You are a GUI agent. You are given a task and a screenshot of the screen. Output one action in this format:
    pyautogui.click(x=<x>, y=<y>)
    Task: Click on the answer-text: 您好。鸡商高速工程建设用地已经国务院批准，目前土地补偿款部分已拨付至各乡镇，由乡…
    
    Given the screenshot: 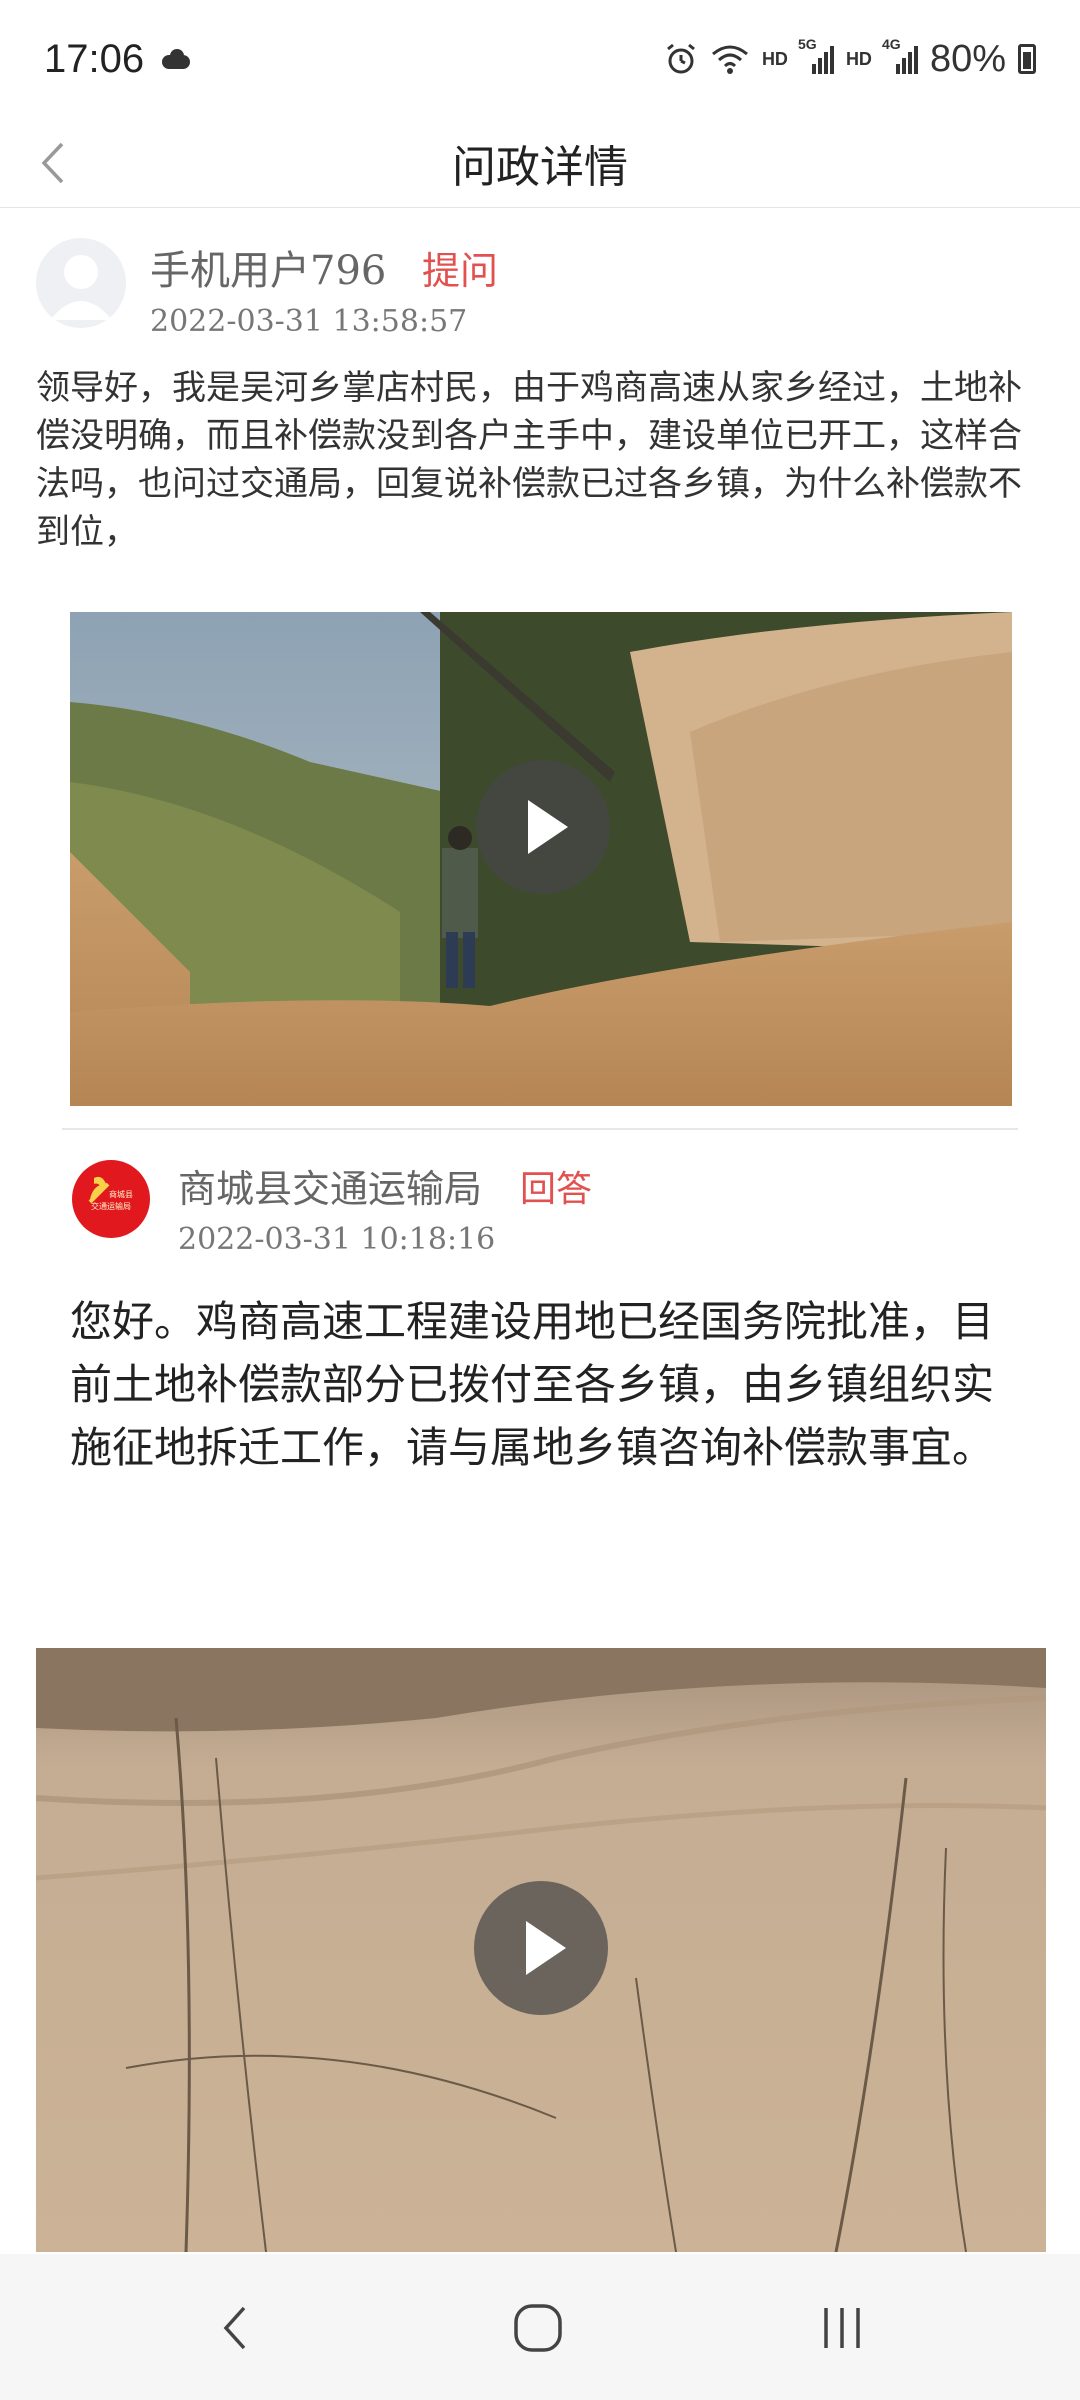 What is the action you would take?
    pyautogui.click(x=532, y=1384)
    